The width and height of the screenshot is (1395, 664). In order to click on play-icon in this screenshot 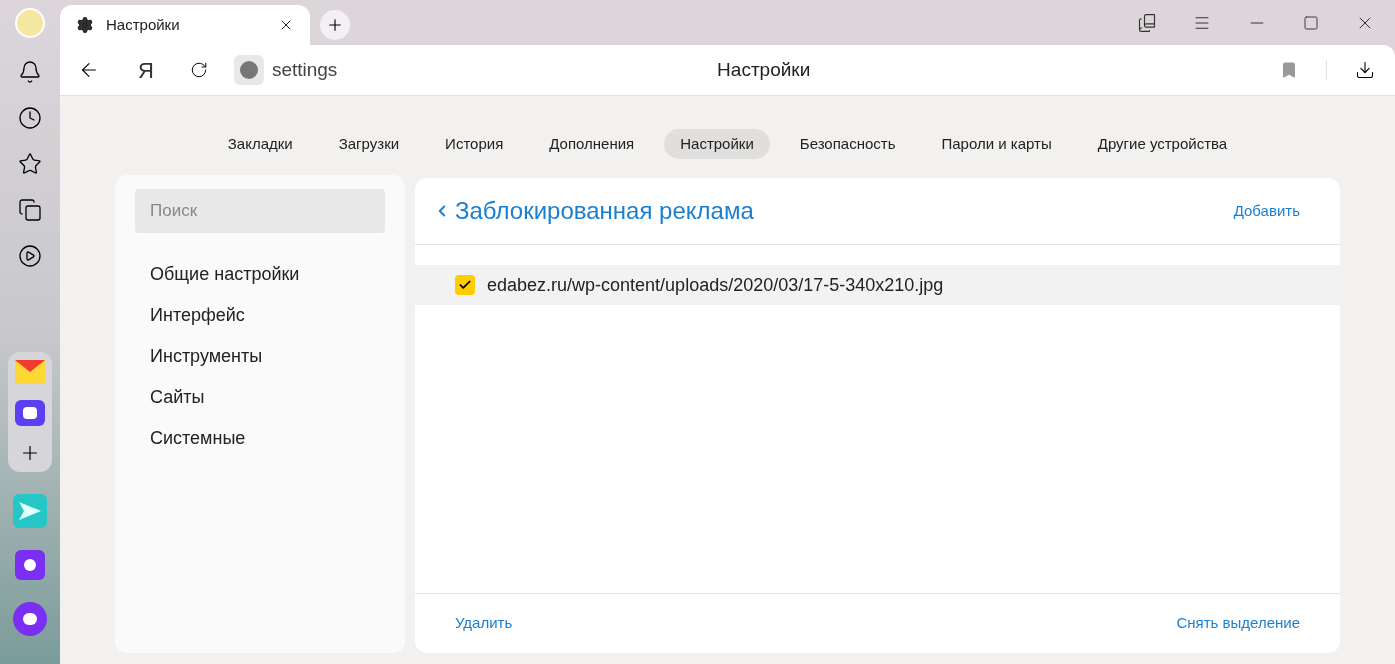, I will do `click(30, 256)`.